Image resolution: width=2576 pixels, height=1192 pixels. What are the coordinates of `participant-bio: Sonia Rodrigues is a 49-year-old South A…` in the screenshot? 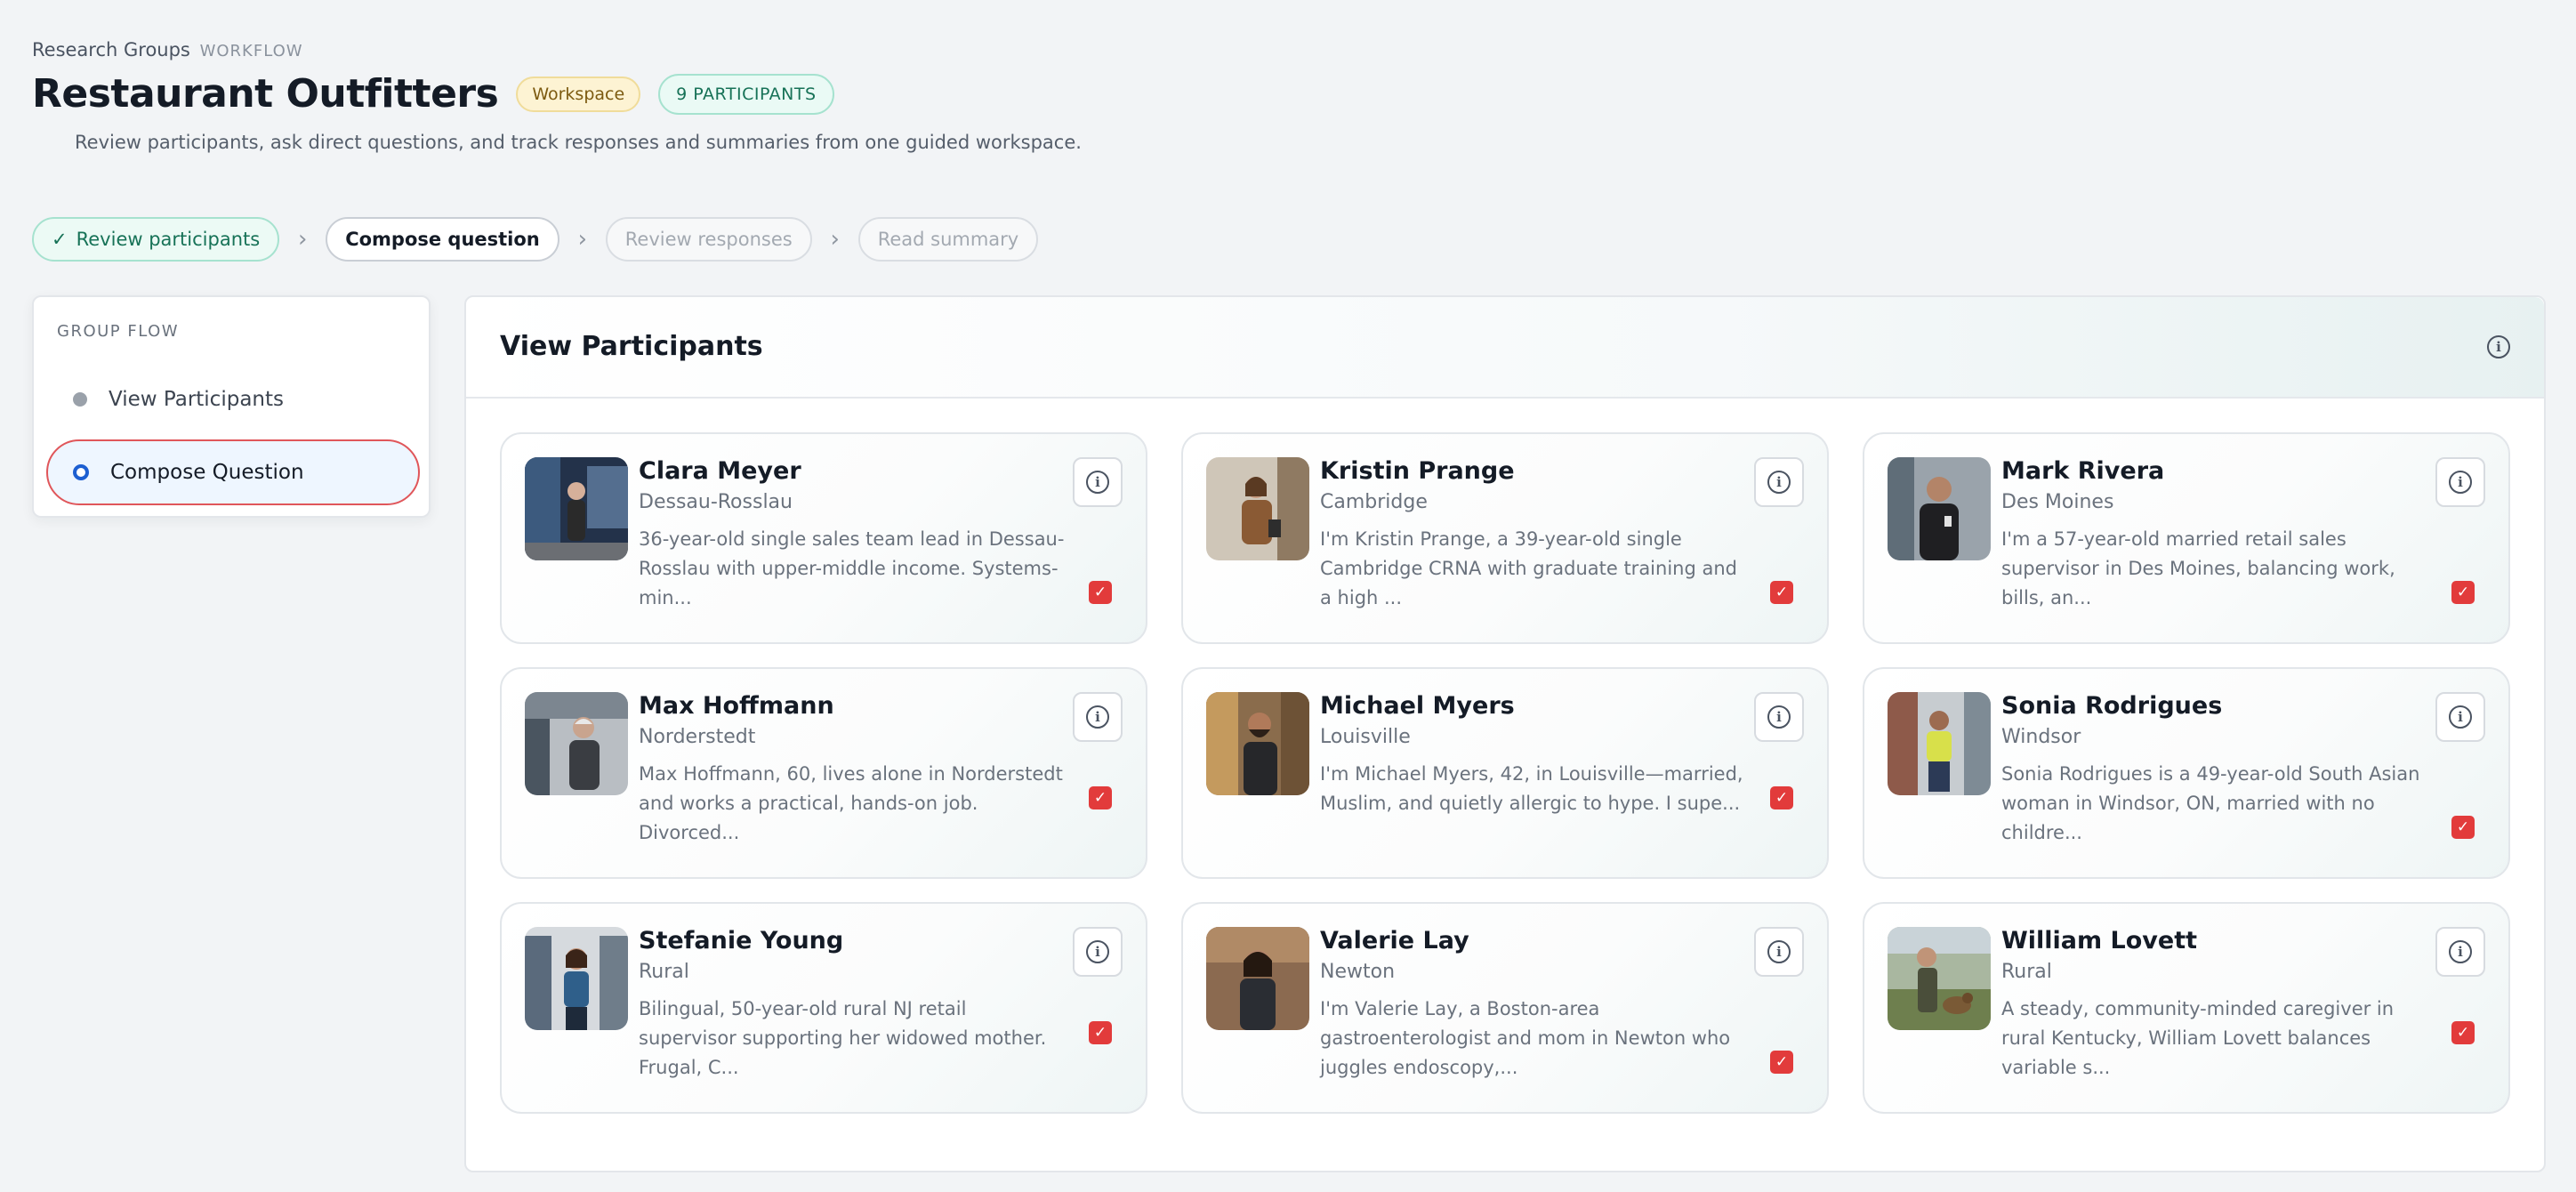 It's located at (2210, 803).